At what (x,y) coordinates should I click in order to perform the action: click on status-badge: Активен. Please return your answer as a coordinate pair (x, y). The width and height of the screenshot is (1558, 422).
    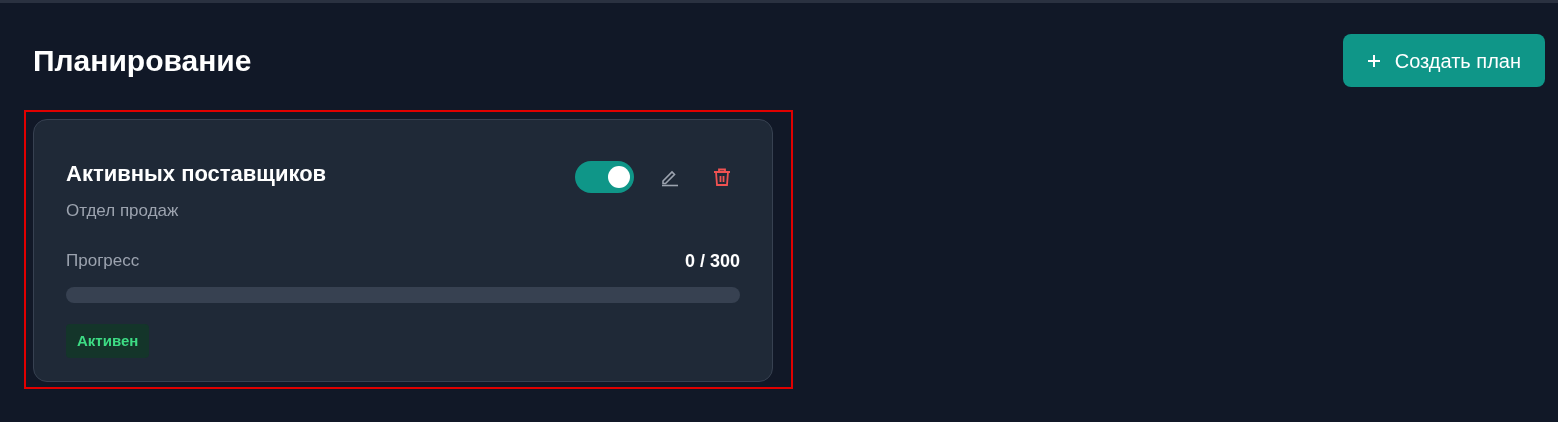
    Looking at the image, I should click on (108, 340).